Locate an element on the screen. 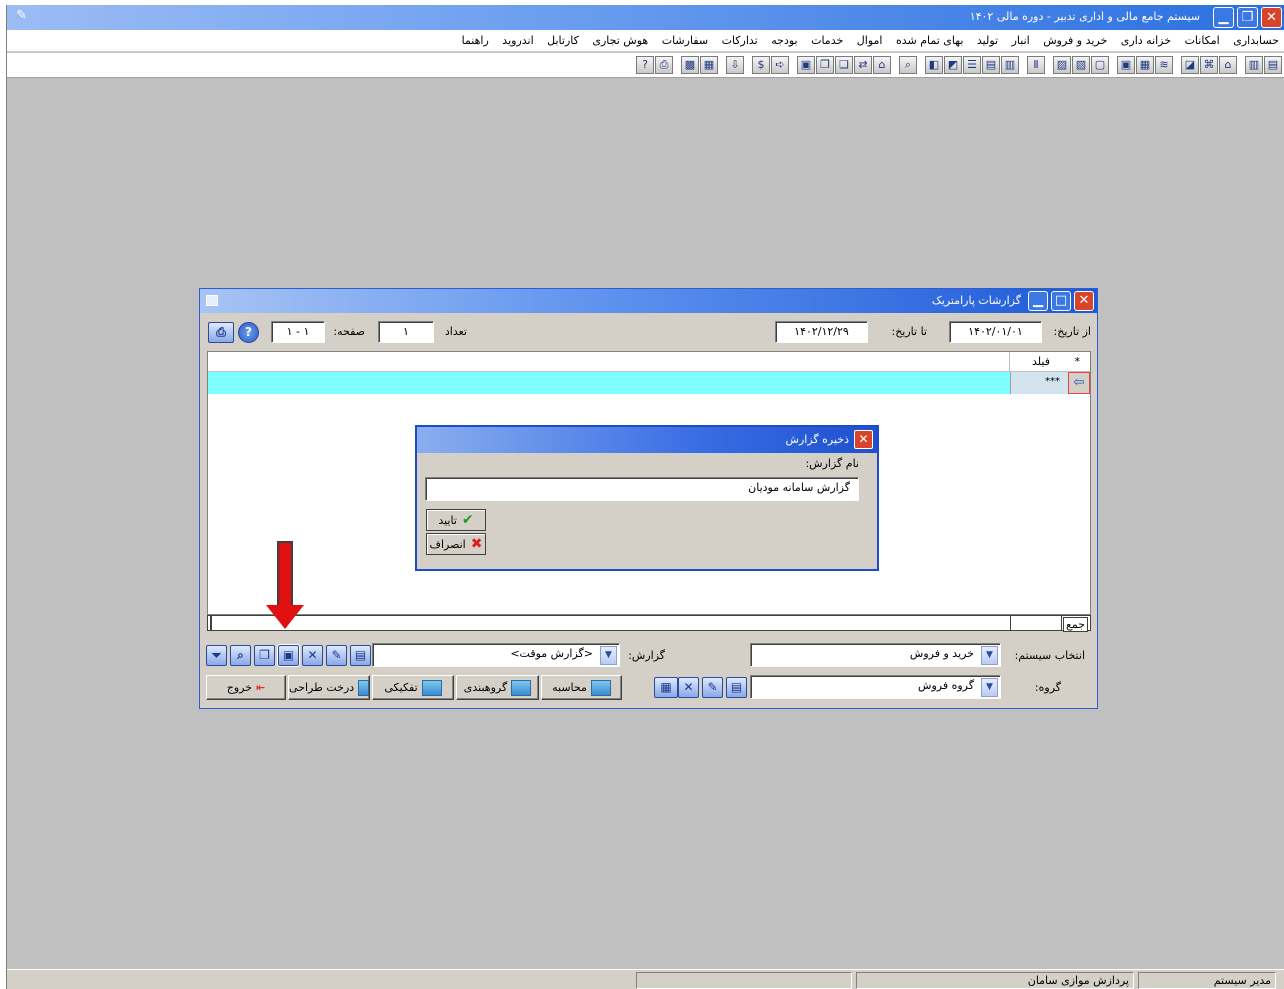 The height and width of the screenshot is (989, 1284). menu-help: راهنما is located at coordinates (475, 38).